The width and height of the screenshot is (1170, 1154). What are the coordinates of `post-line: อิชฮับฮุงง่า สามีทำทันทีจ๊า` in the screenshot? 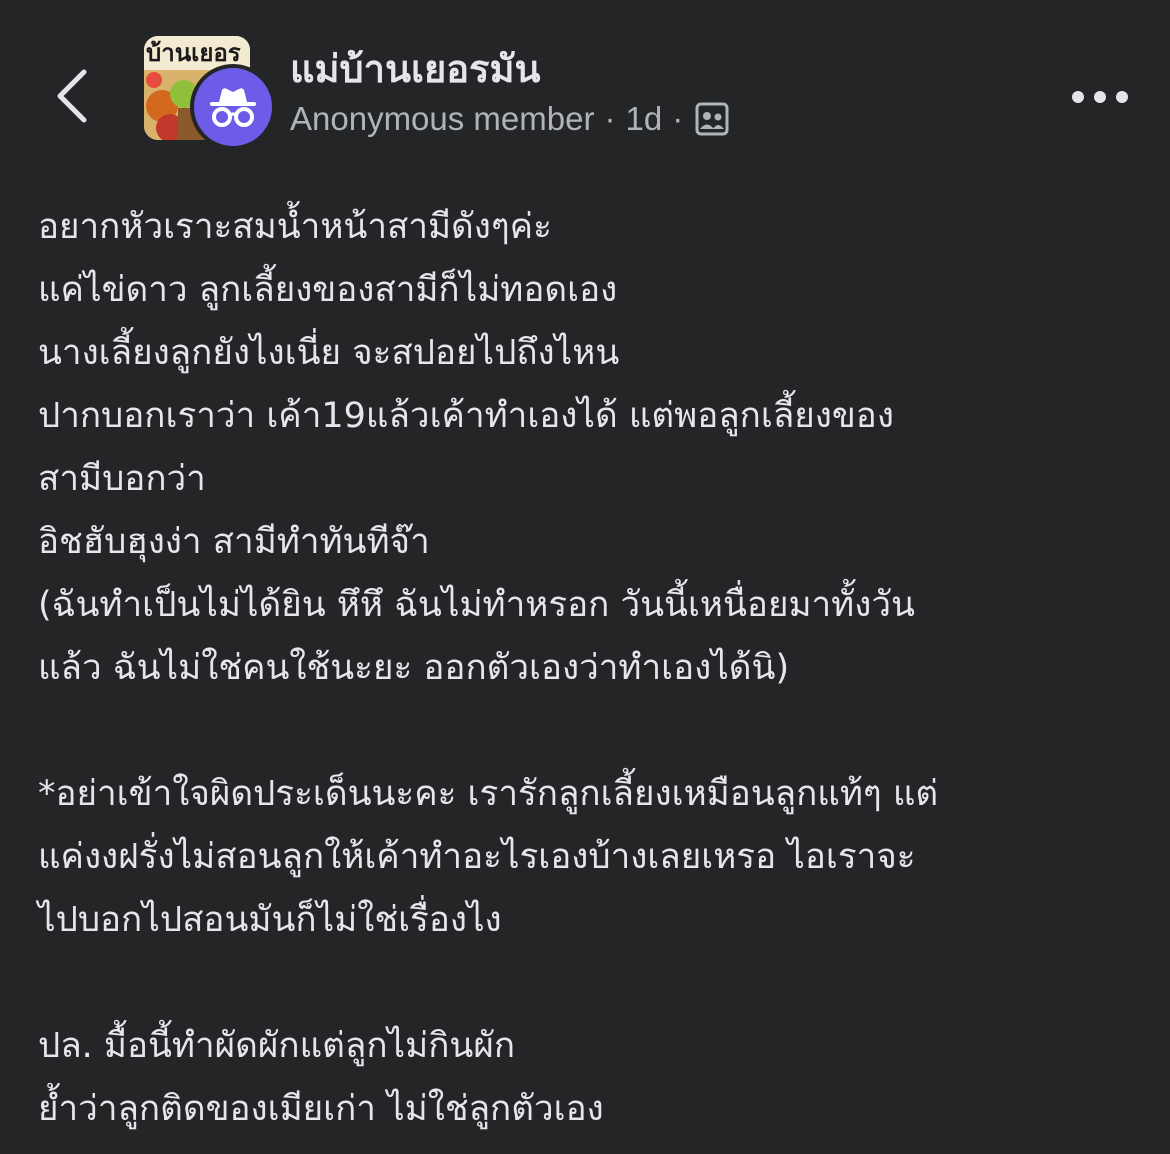 It's located at (234, 542).